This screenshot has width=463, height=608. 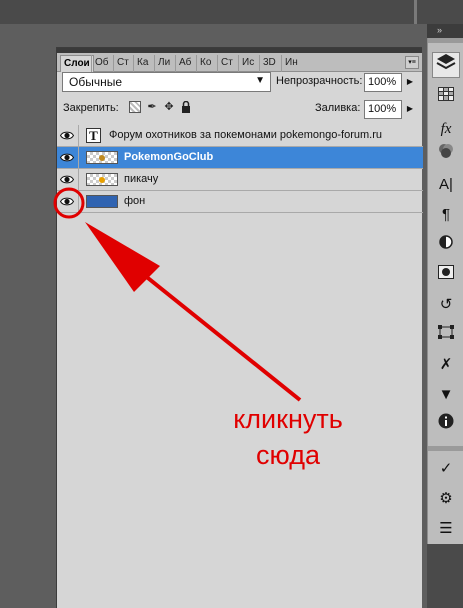 What do you see at coordinates (445, 40) in the screenshot?
I see `dock-grip` at bounding box center [445, 40].